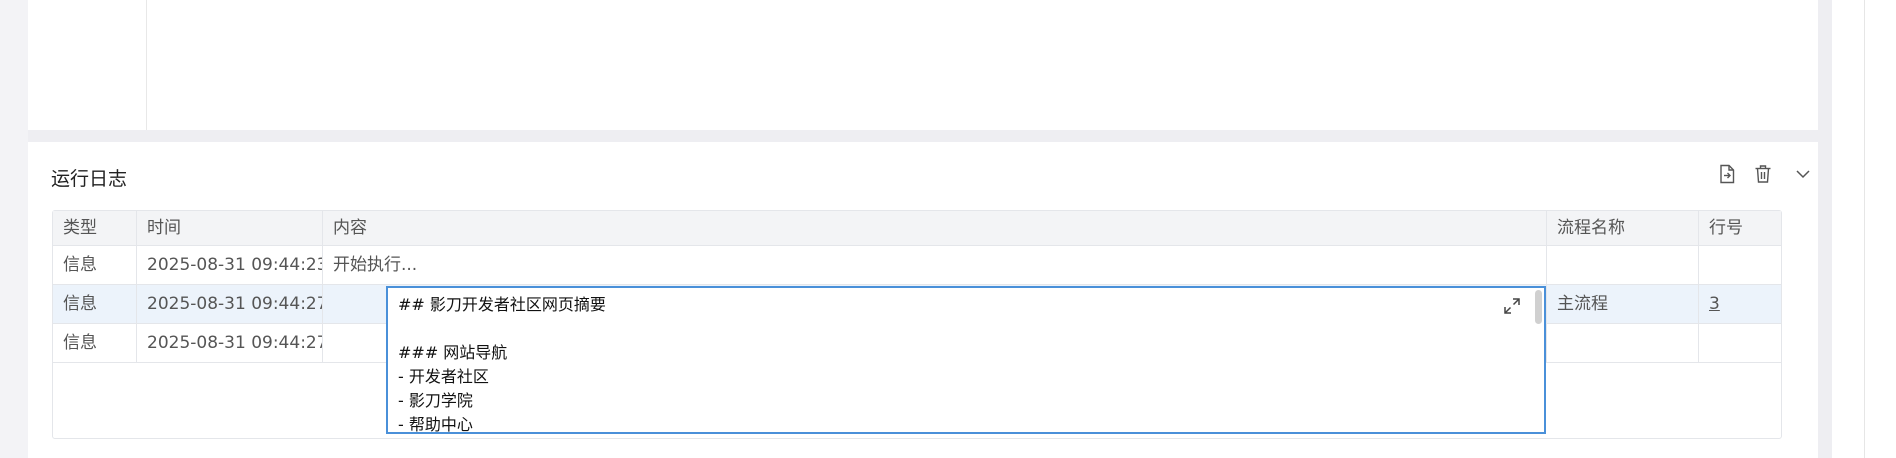  I want to click on cell-time: 2025-08-31 09:44:23.316, so click(230, 265).